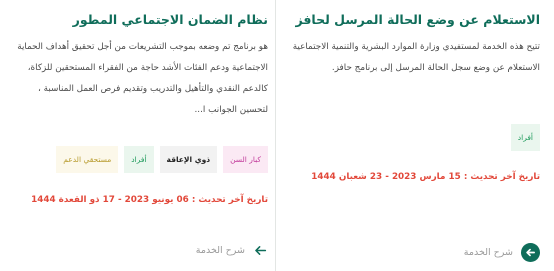 This screenshot has width=554, height=271. I want to click on arrow-left-icon, so click(260, 250).